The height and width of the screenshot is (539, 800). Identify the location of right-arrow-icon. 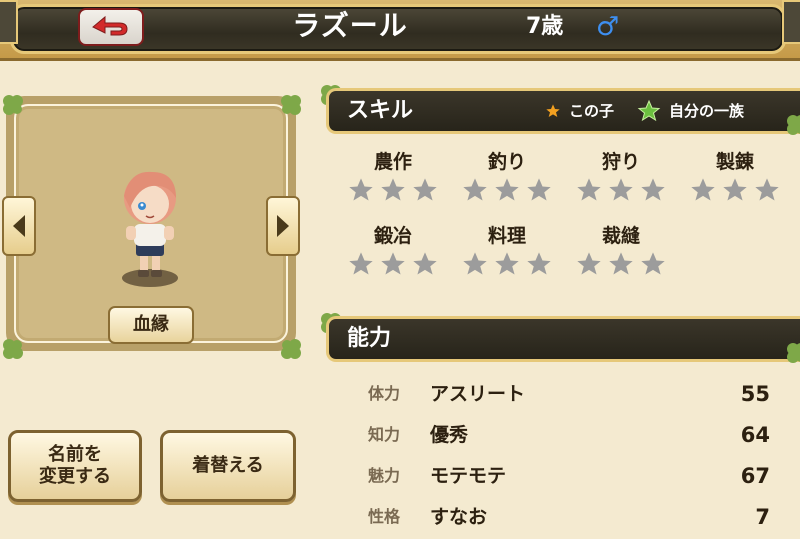
(283, 226).